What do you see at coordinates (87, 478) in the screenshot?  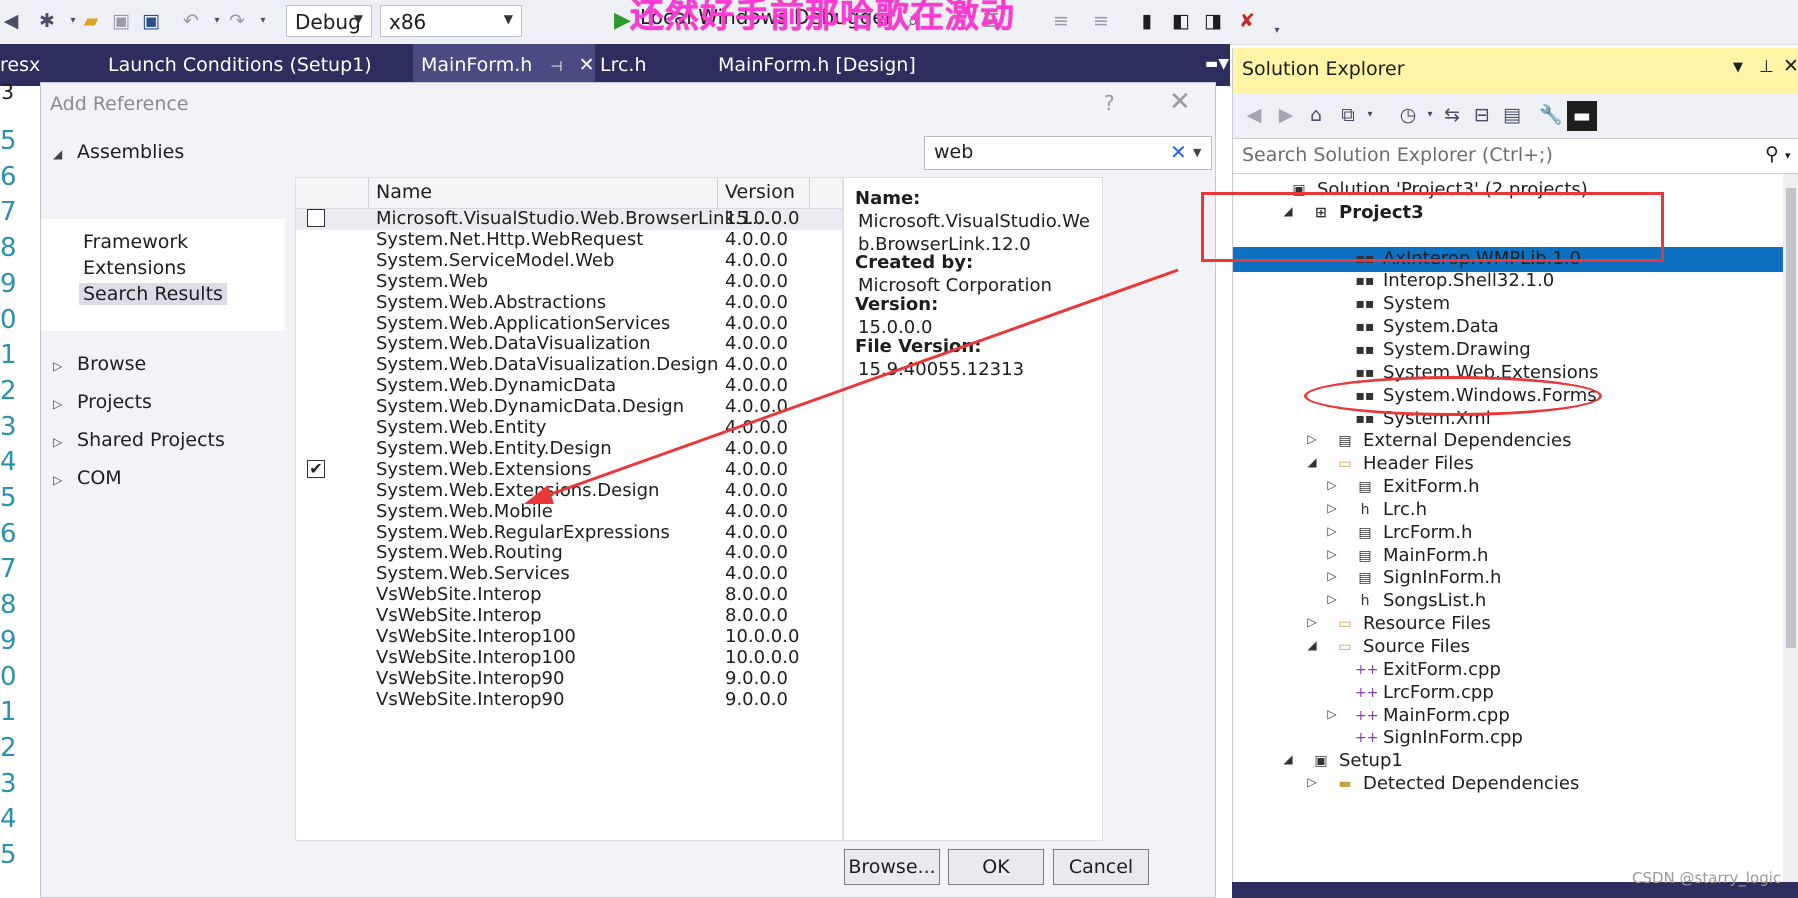 I see `nav-com: ▷ COM` at bounding box center [87, 478].